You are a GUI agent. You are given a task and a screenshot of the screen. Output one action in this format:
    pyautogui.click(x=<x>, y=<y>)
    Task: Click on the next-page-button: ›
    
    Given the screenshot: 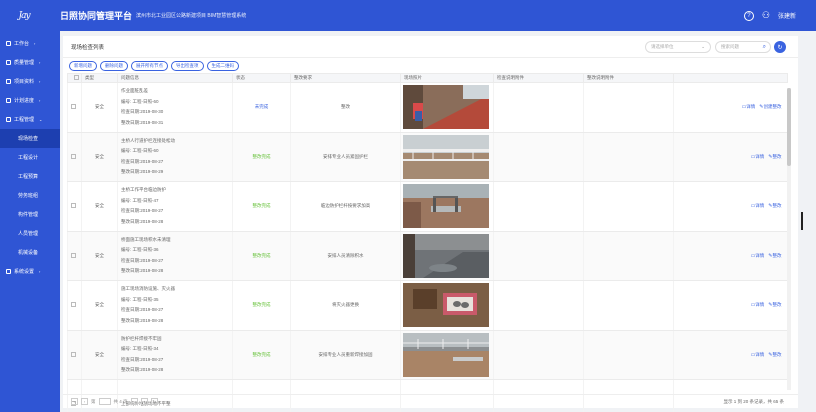 What is the action you would take?
    pyautogui.click(x=134, y=401)
    